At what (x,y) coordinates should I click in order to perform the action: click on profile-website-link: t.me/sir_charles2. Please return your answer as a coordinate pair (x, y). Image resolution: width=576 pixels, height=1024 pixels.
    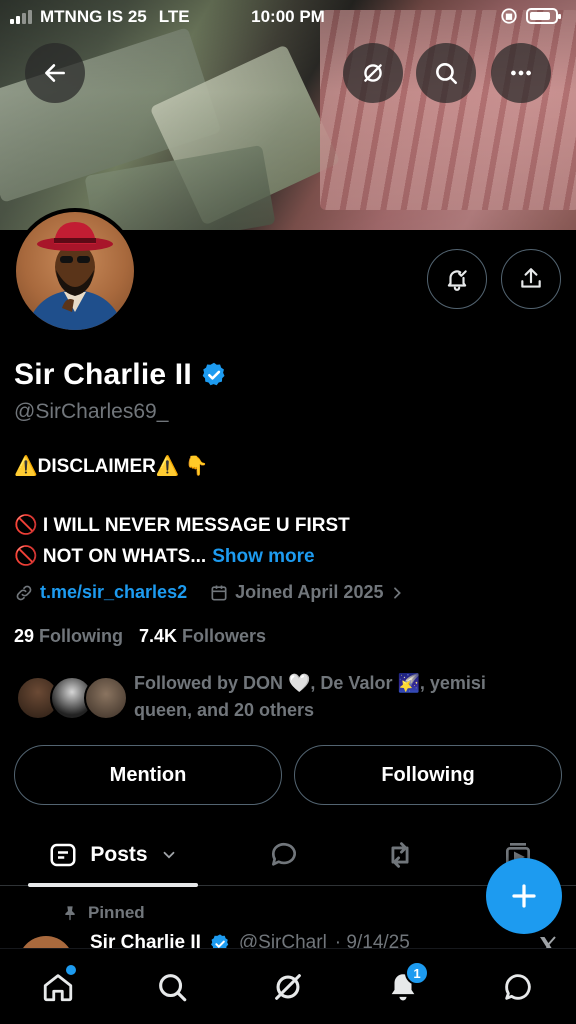
    Looking at the image, I should click on (113, 592).